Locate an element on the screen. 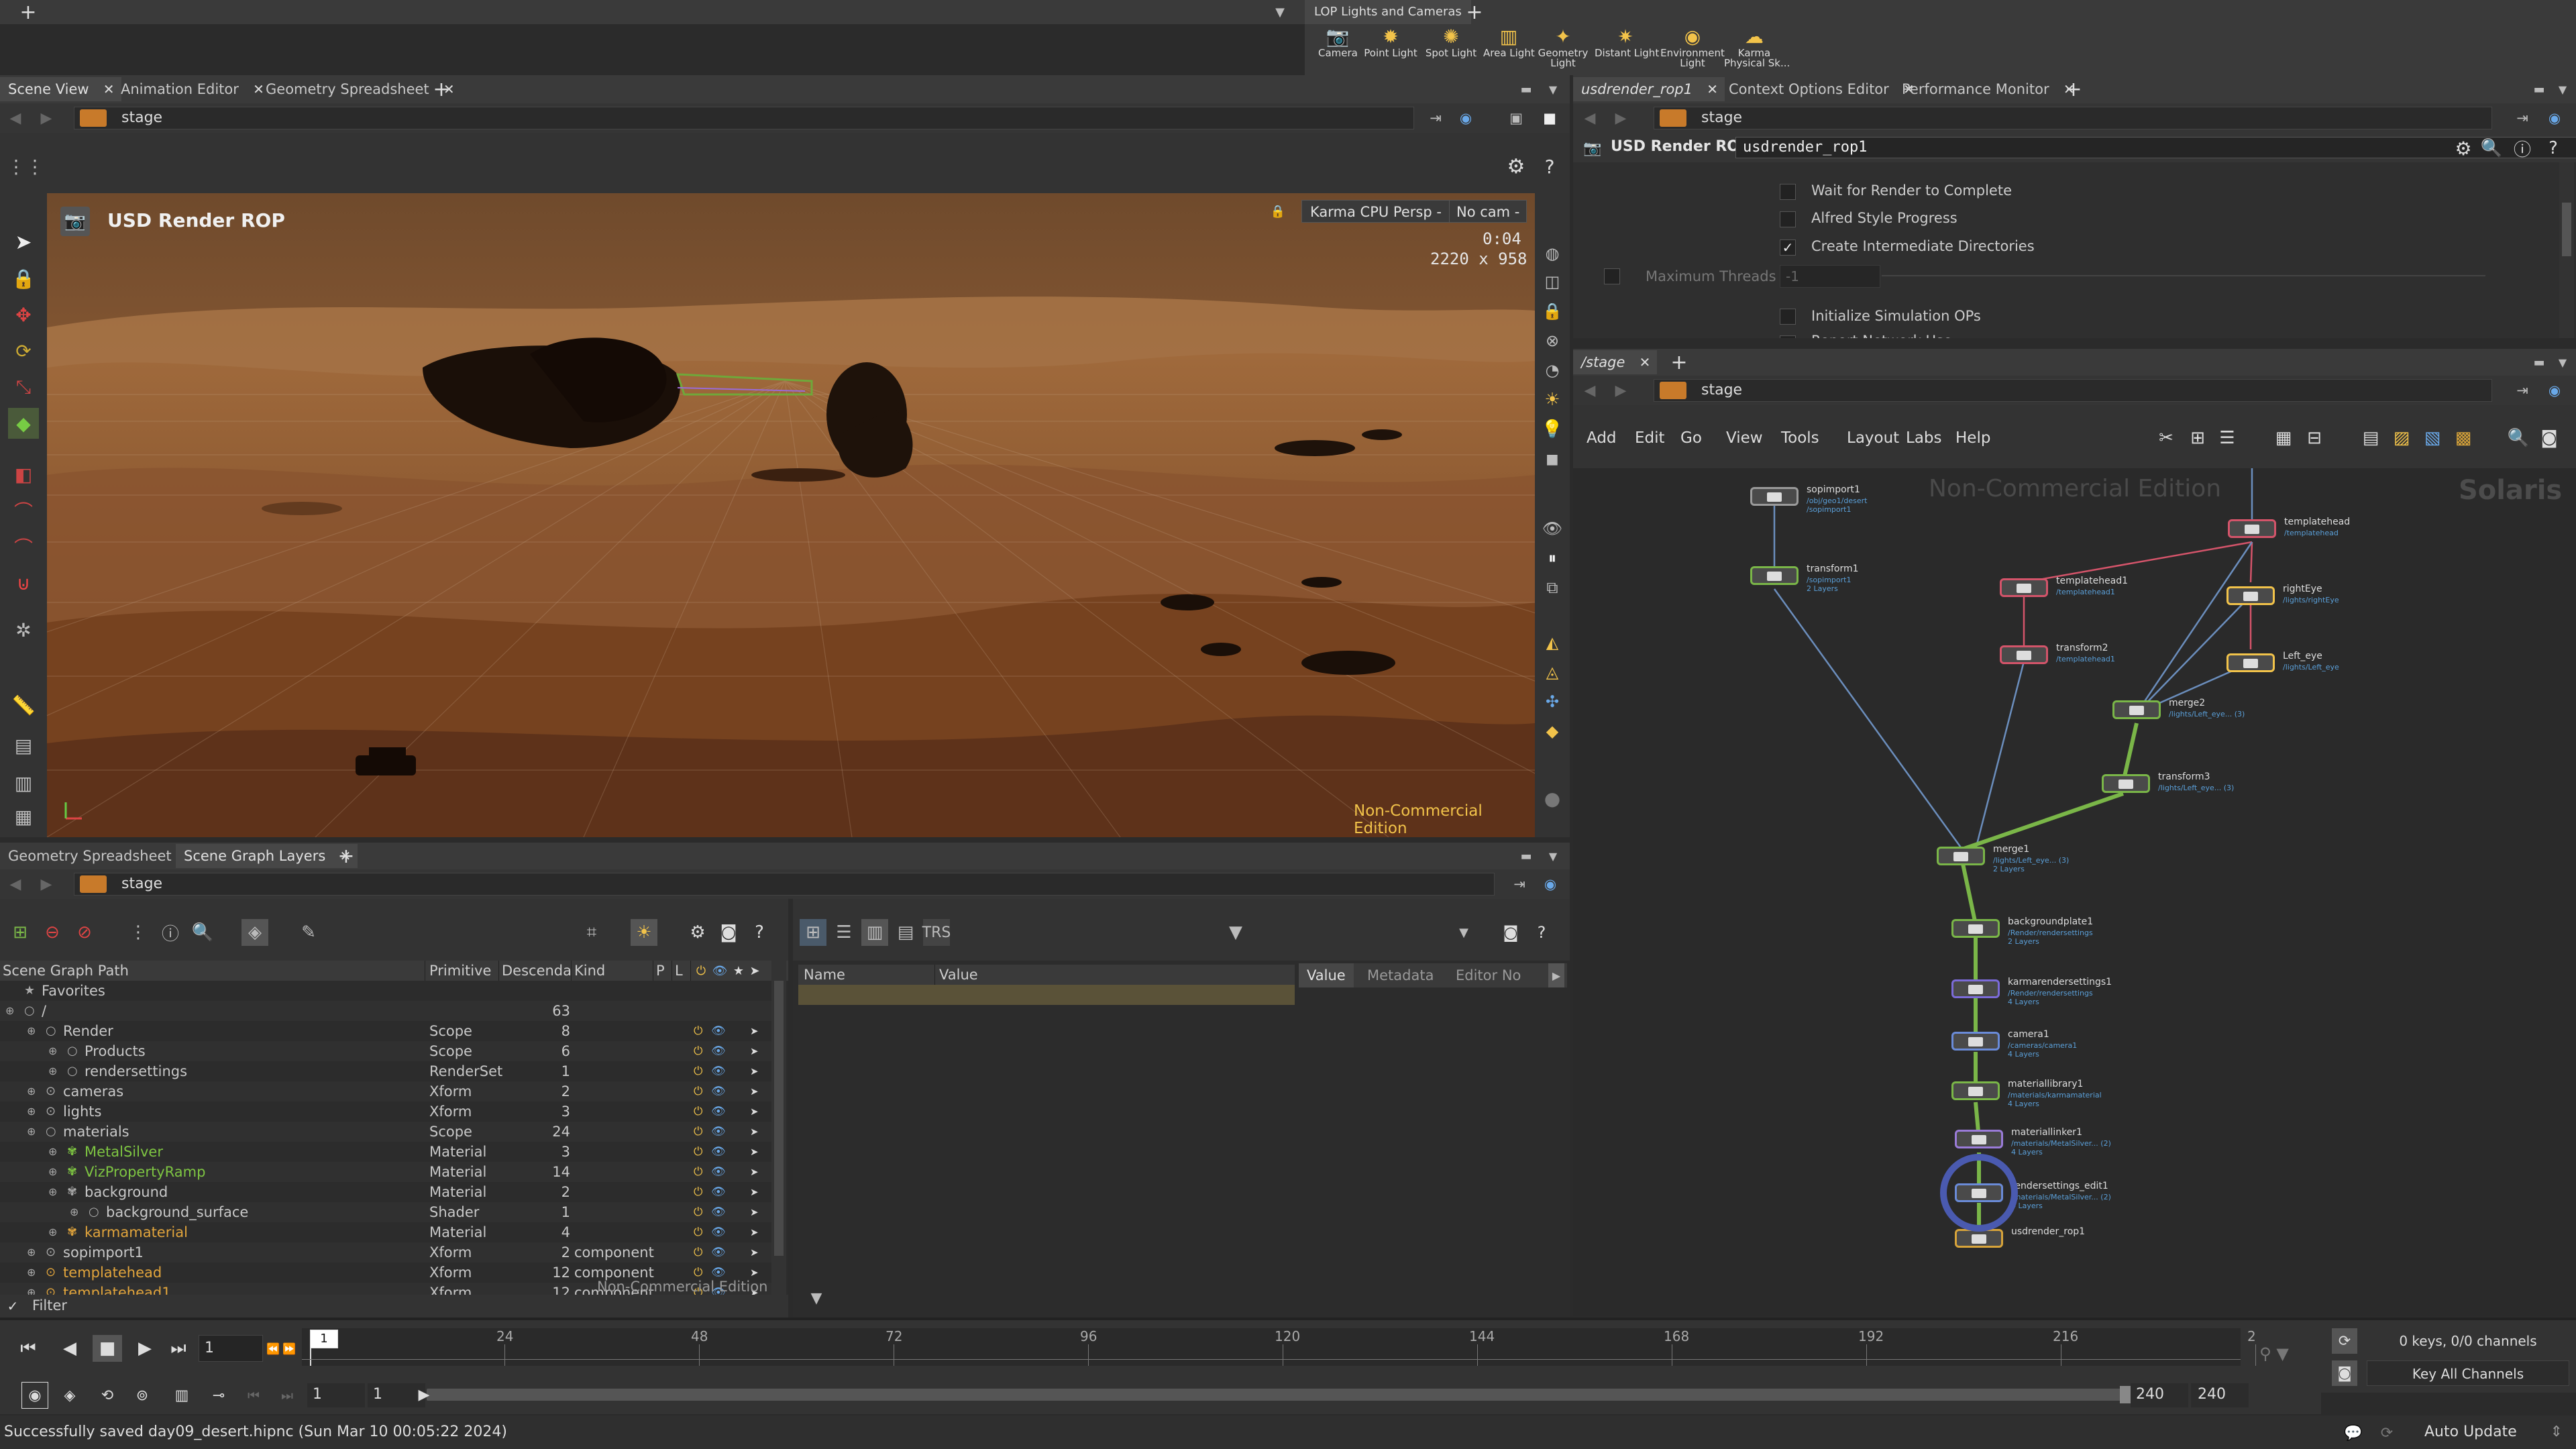  network-menu-help: Help is located at coordinates (1975, 438).